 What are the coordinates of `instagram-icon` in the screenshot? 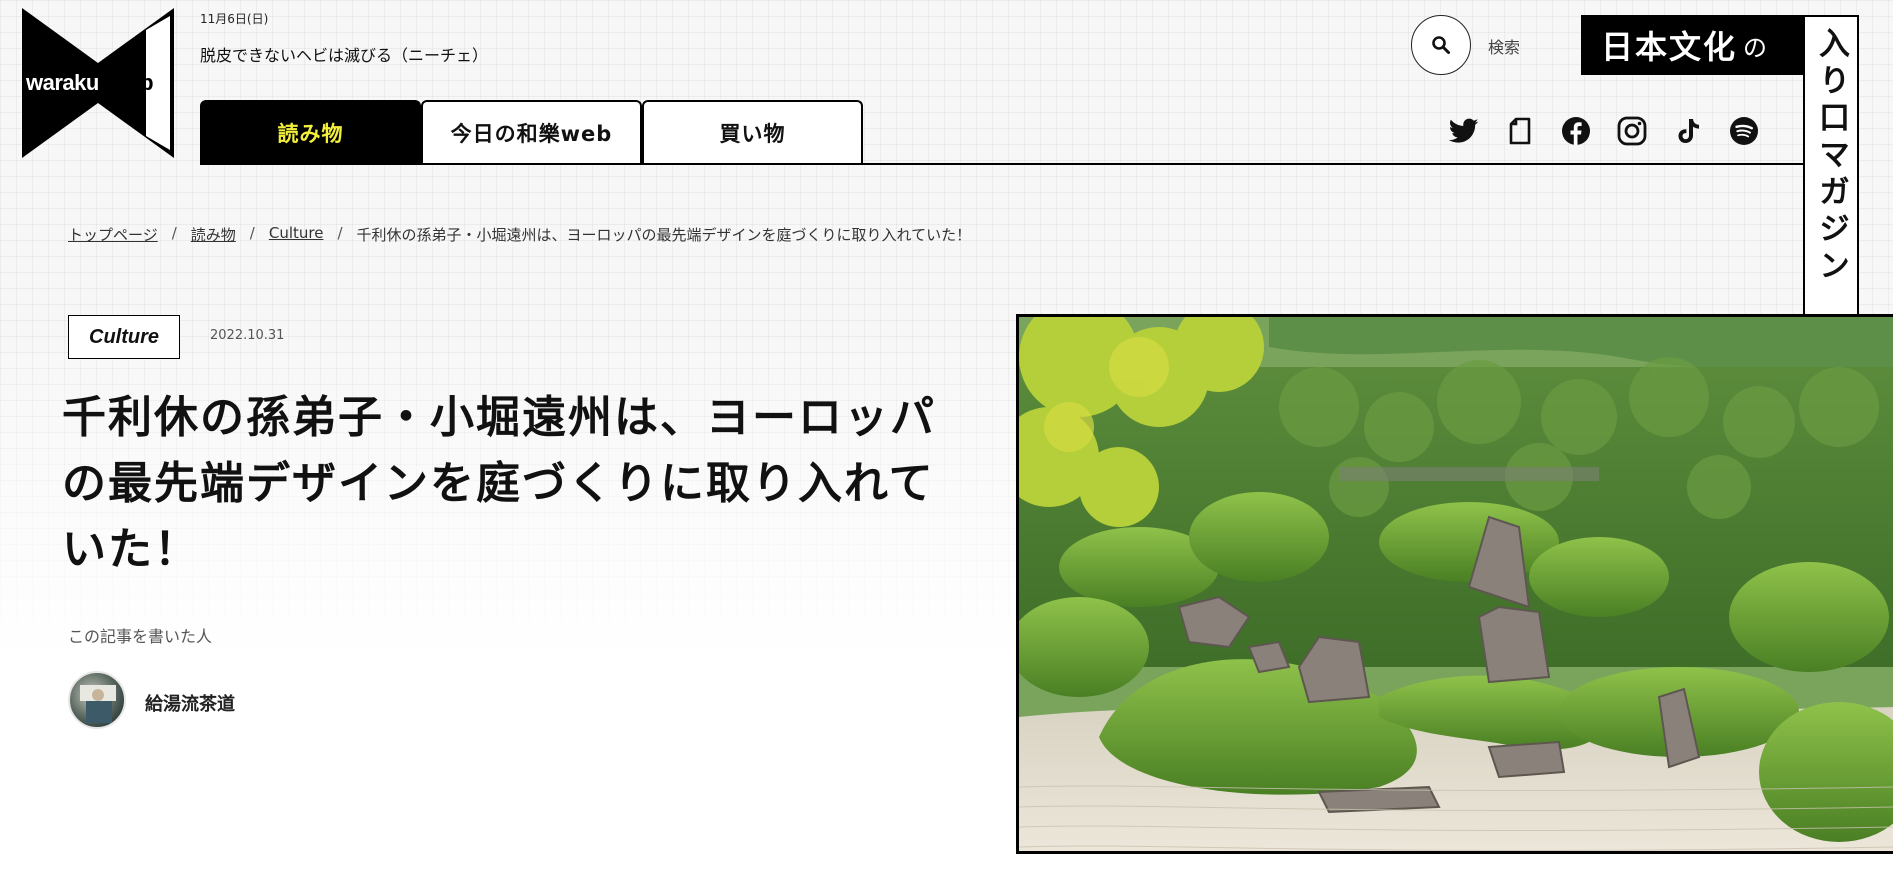 It's located at (1632, 131).